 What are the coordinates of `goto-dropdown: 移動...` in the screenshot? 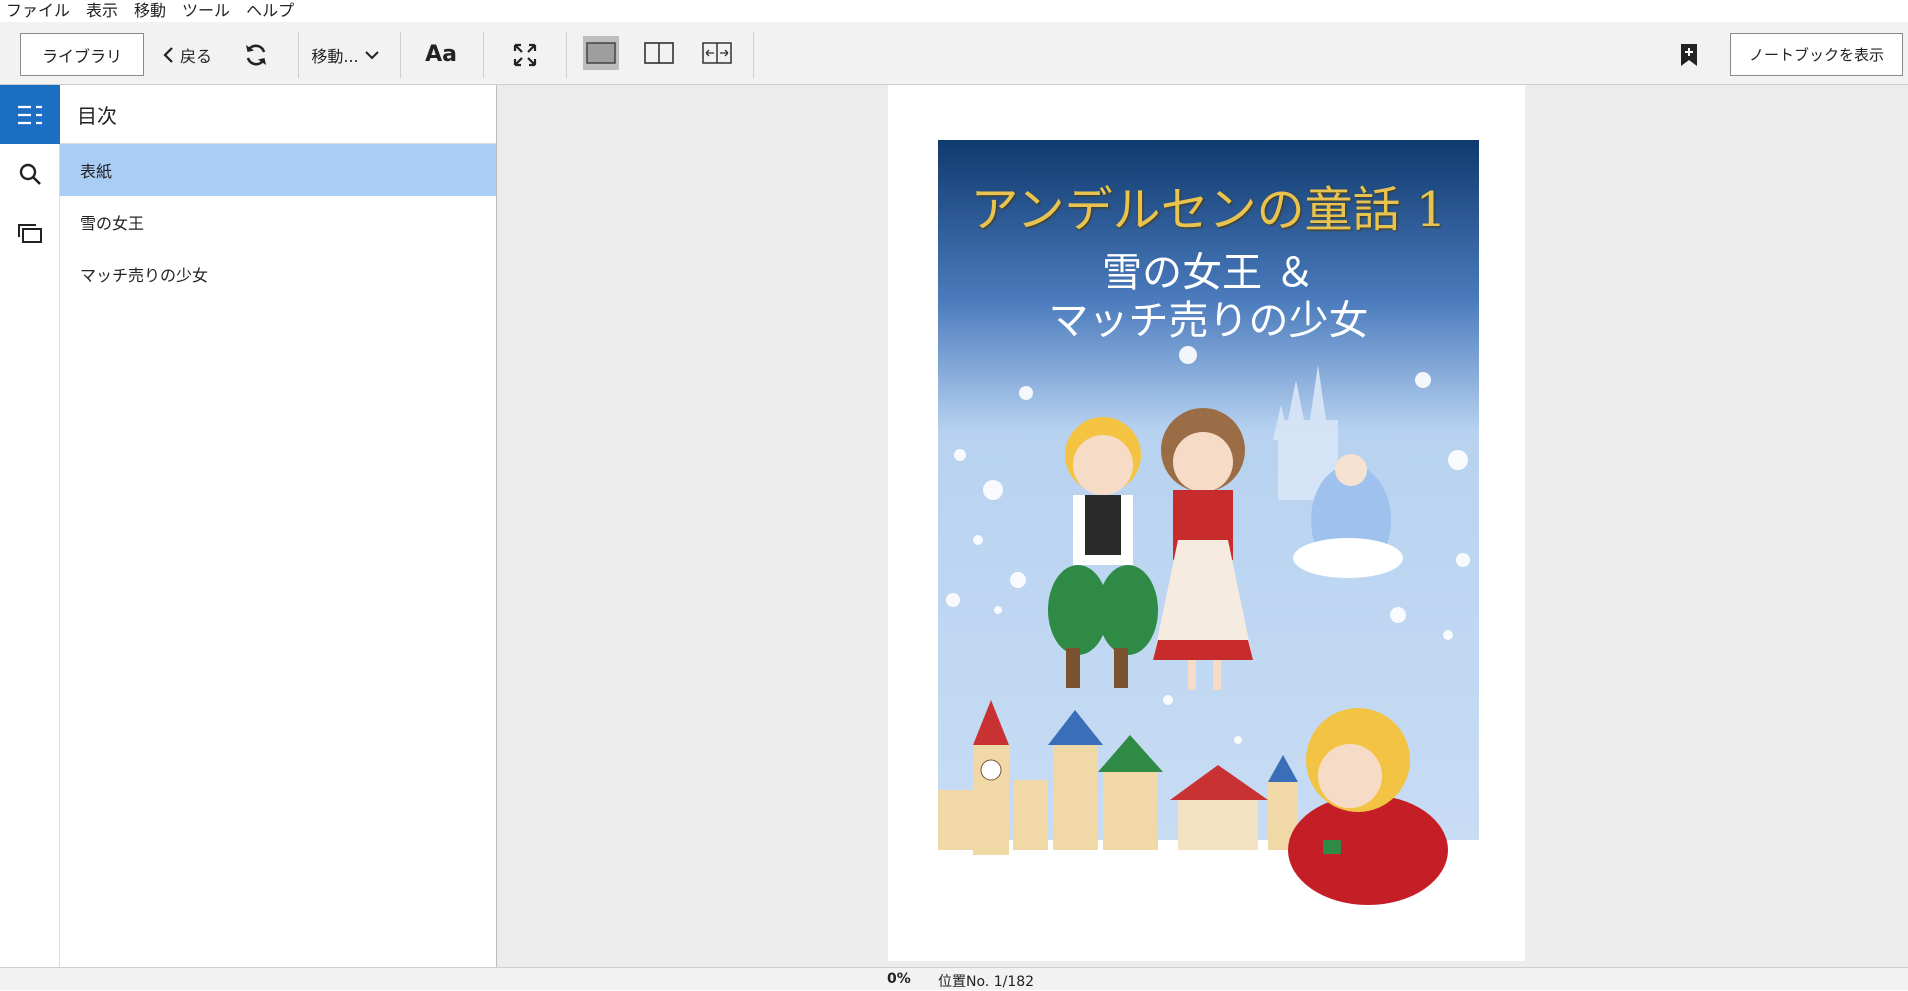 It's located at (345, 54).